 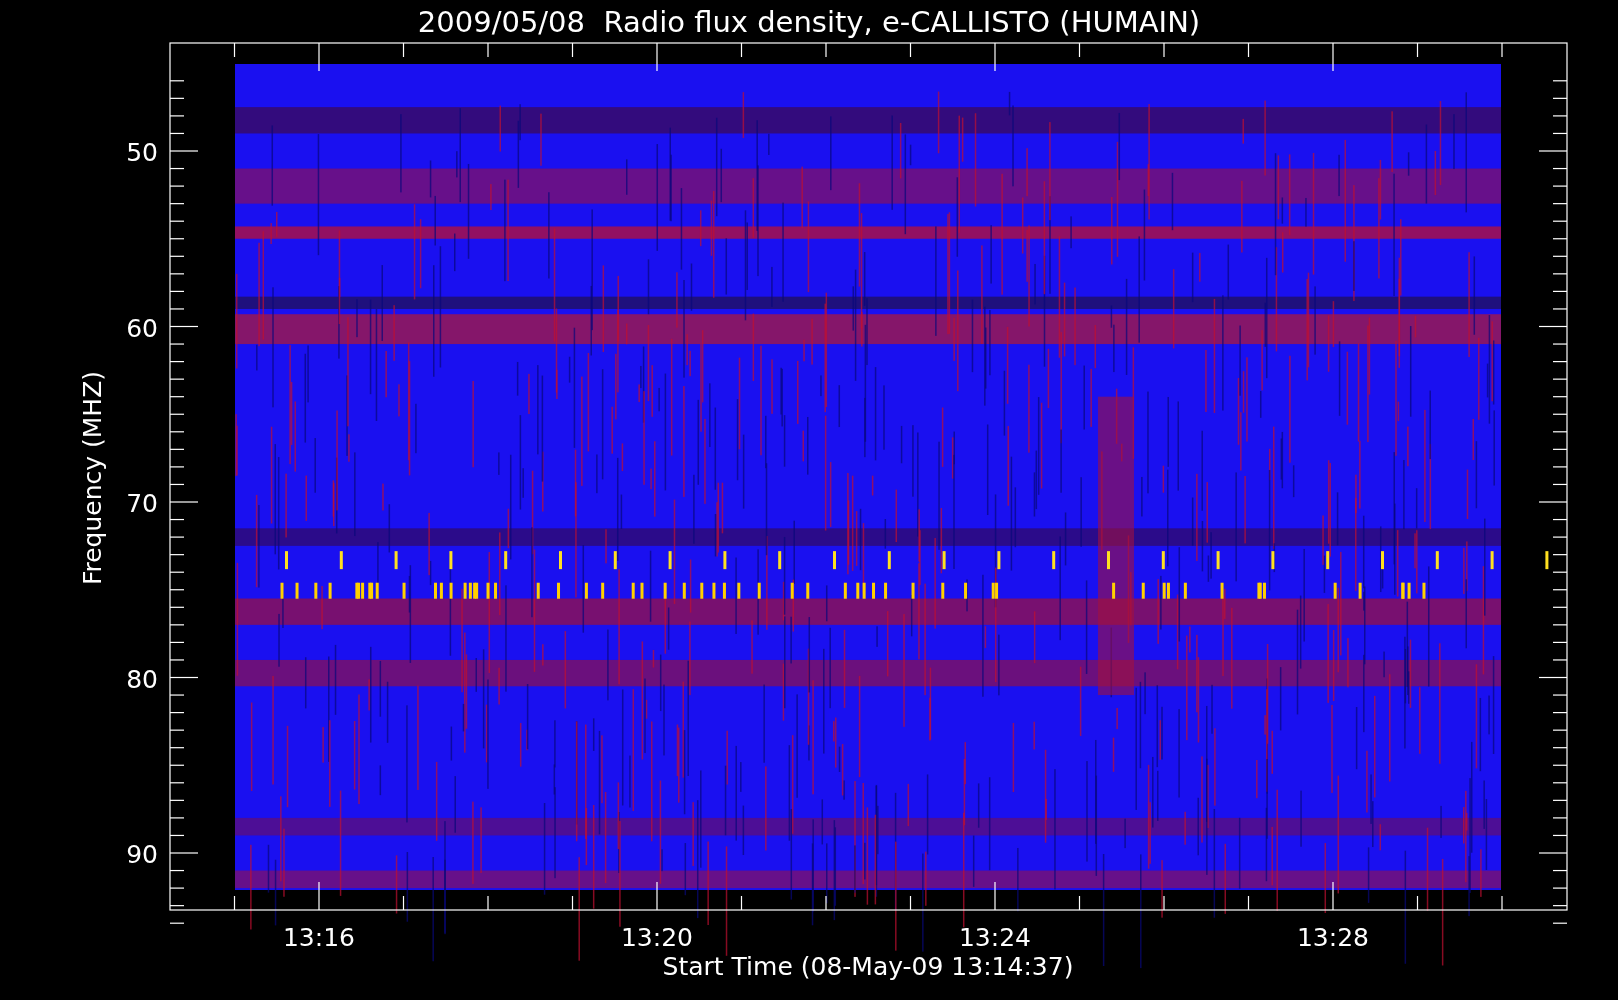 What do you see at coordinates (142, 503) in the screenshot?
I see `y-tick-label: 70` at bounding box center [142, 503].